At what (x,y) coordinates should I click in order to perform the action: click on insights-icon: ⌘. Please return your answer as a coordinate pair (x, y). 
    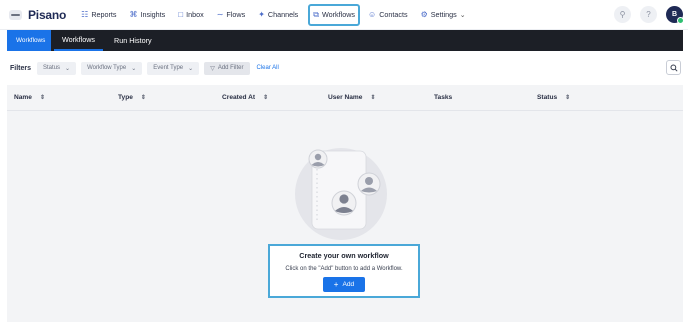
    Looking at the image, I should click on (133, 14).